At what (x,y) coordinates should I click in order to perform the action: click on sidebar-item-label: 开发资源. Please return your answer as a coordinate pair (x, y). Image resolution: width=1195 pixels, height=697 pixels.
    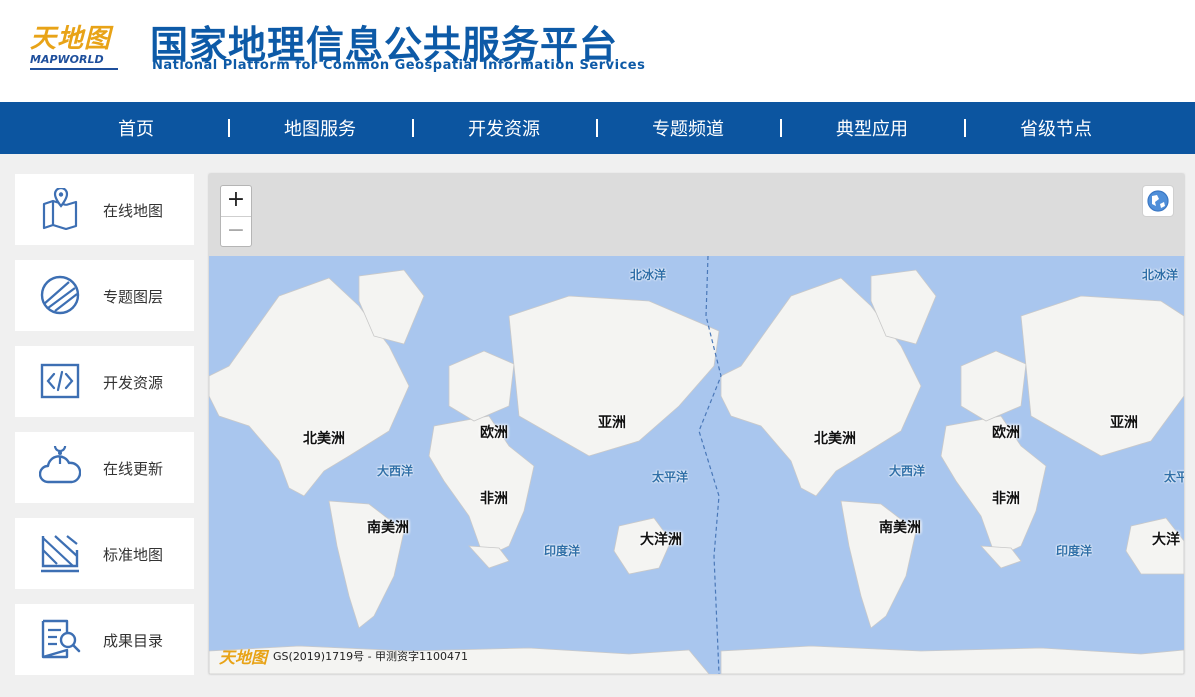
    Looking at the image, I should click on (133, 383).